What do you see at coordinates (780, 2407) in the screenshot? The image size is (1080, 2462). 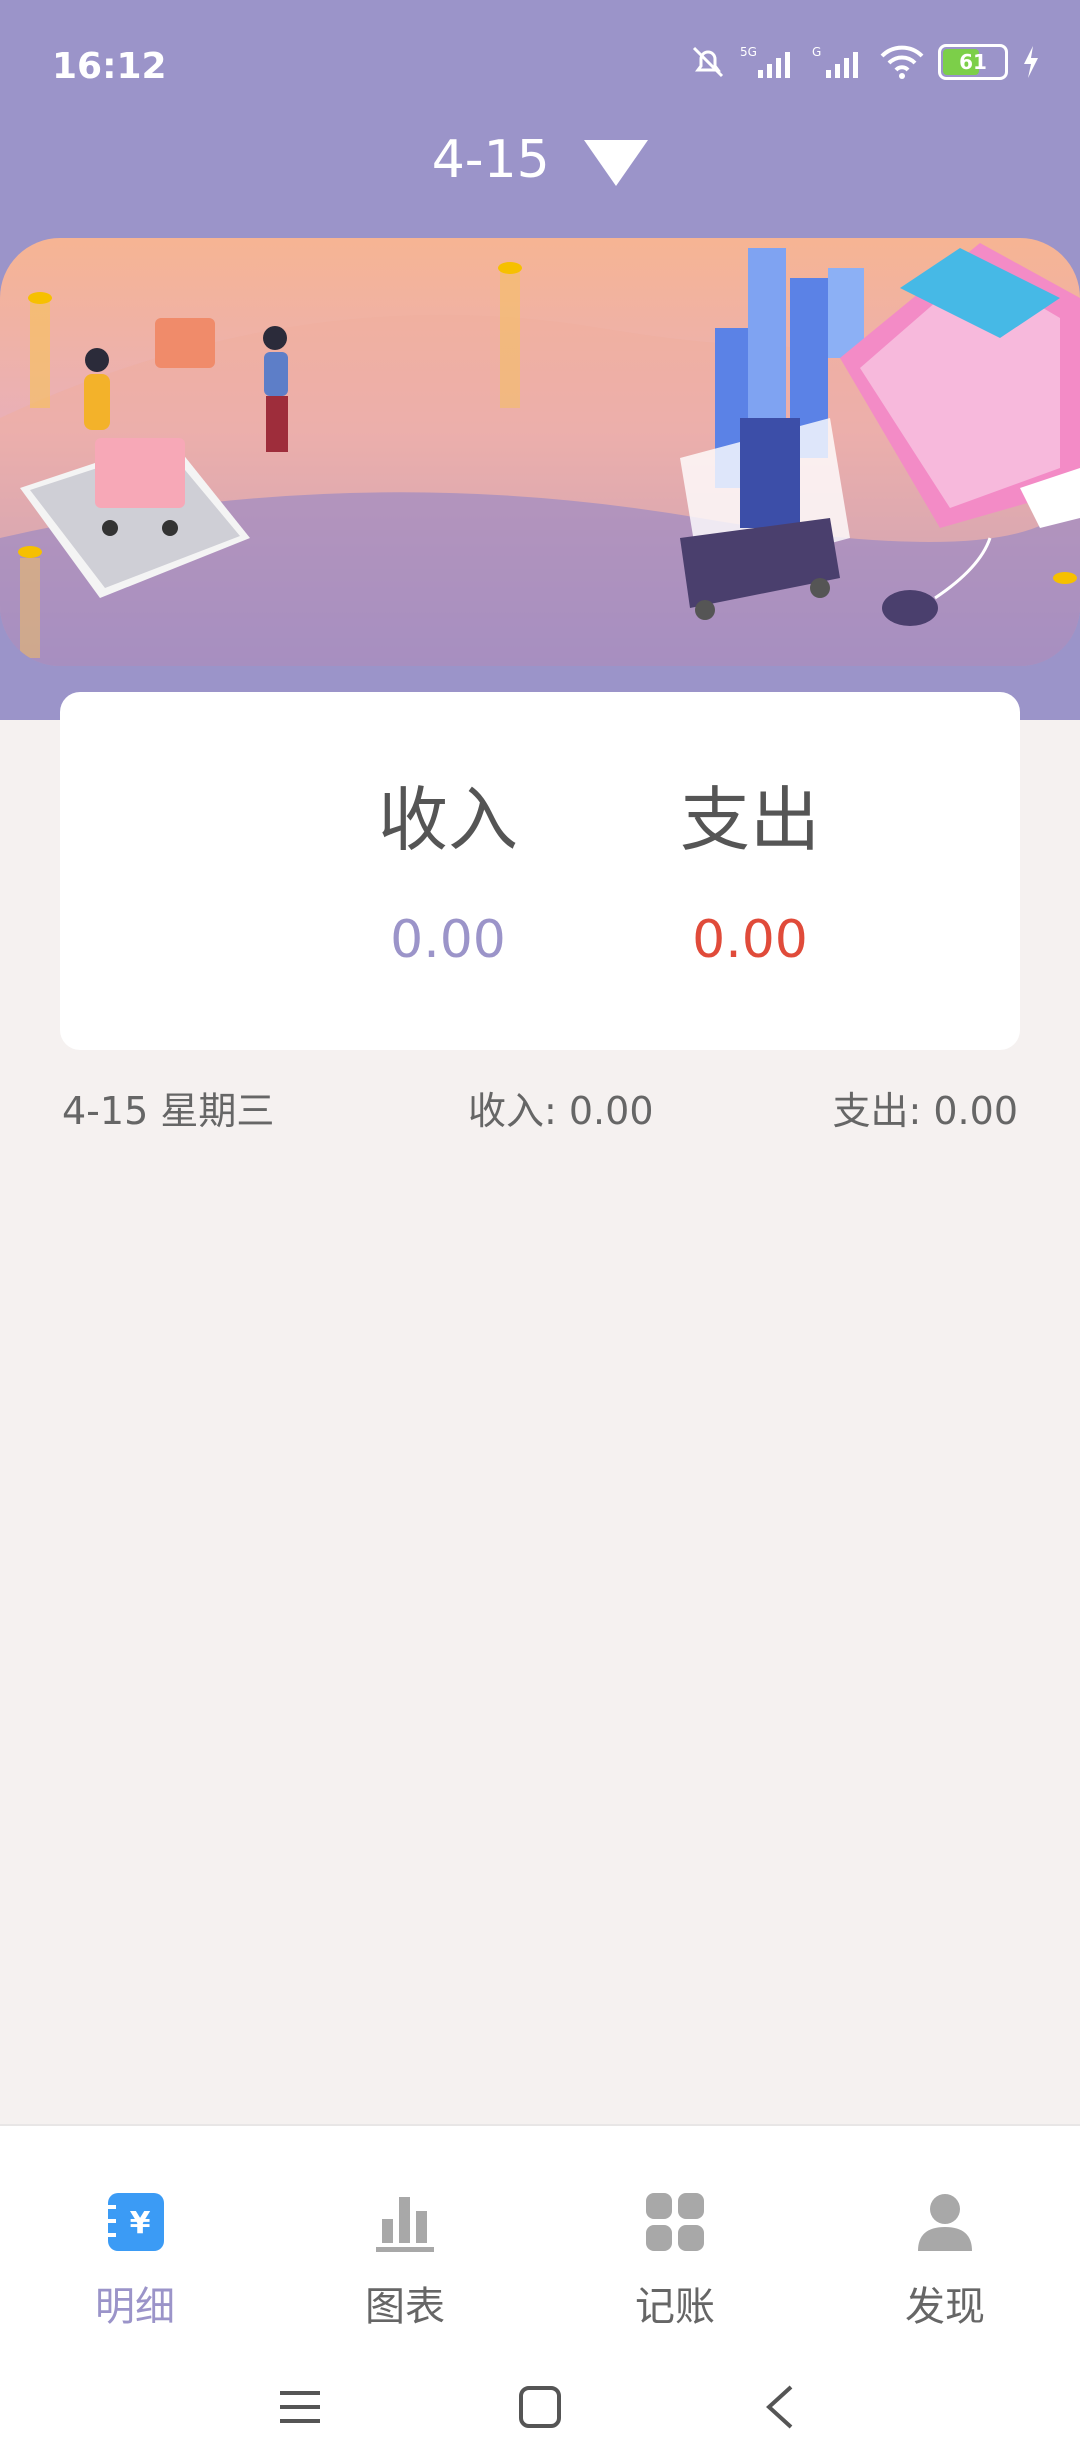 I see `back-icon` at bounding box center [780, 2407].